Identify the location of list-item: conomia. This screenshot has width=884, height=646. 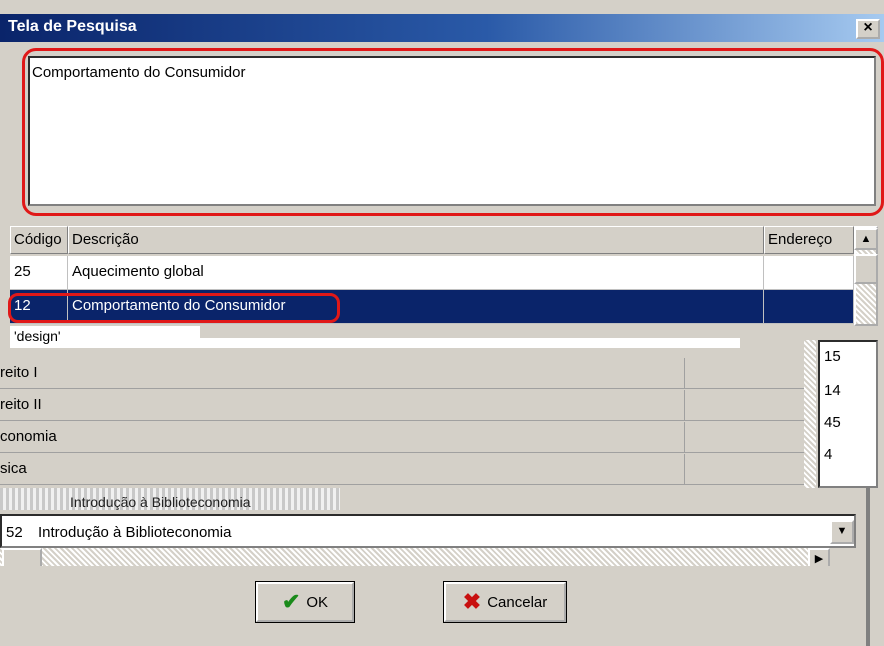
(342, 437).